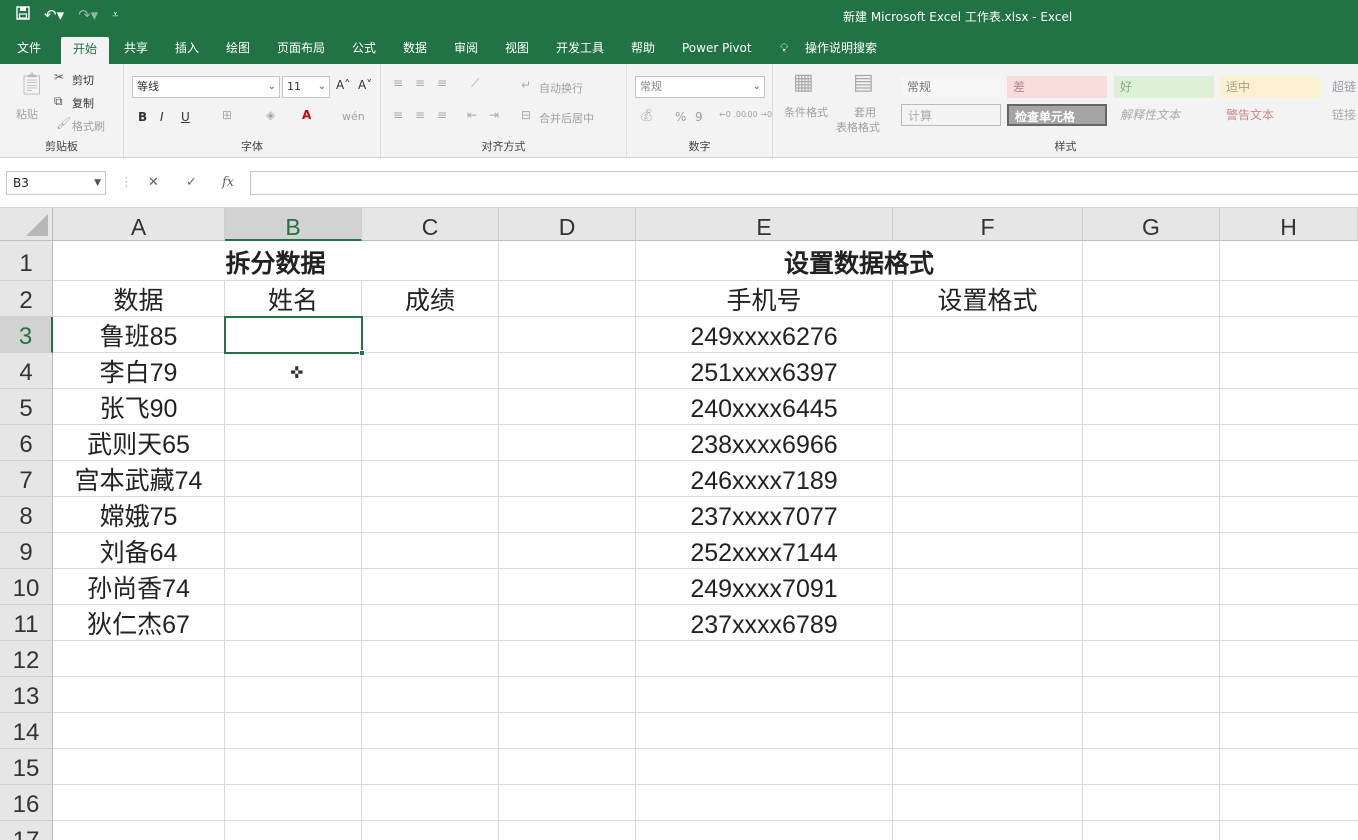 This screenshot has height=840, width=1358. What do you see at coordinates (26, 659) in the screenshot?
I see `row-header-12: 12` at bounding box center [26, 659].